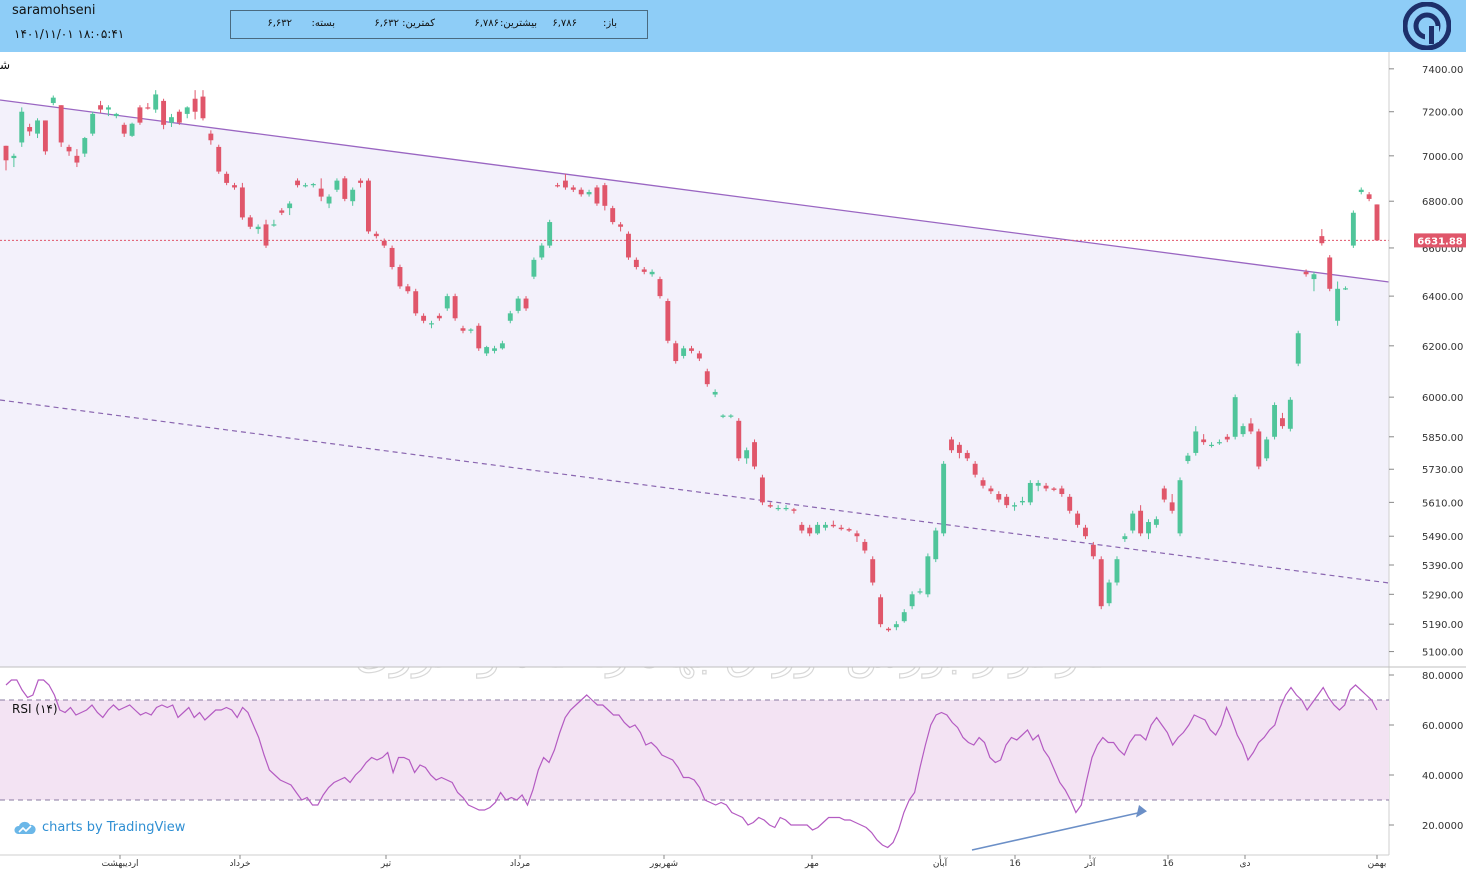 The width and height of the screenshot is (1466, 872). Describe the element at coordinates (386, 864) in the screenshot. I see `x-tick-label: تیر` at that location.